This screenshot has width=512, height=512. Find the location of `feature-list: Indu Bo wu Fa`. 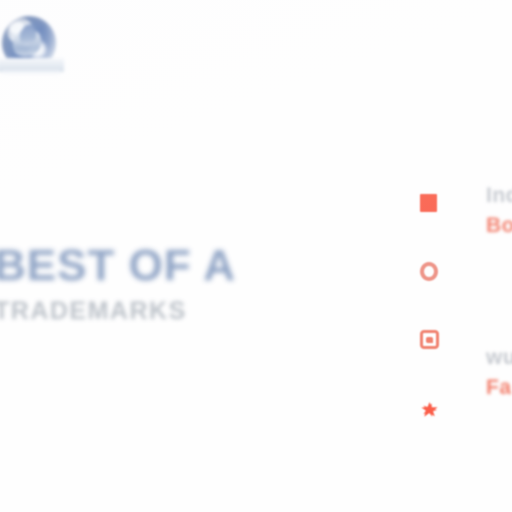

feature-list: Indu Bo wu Fa is located at coordinates (458, 322).